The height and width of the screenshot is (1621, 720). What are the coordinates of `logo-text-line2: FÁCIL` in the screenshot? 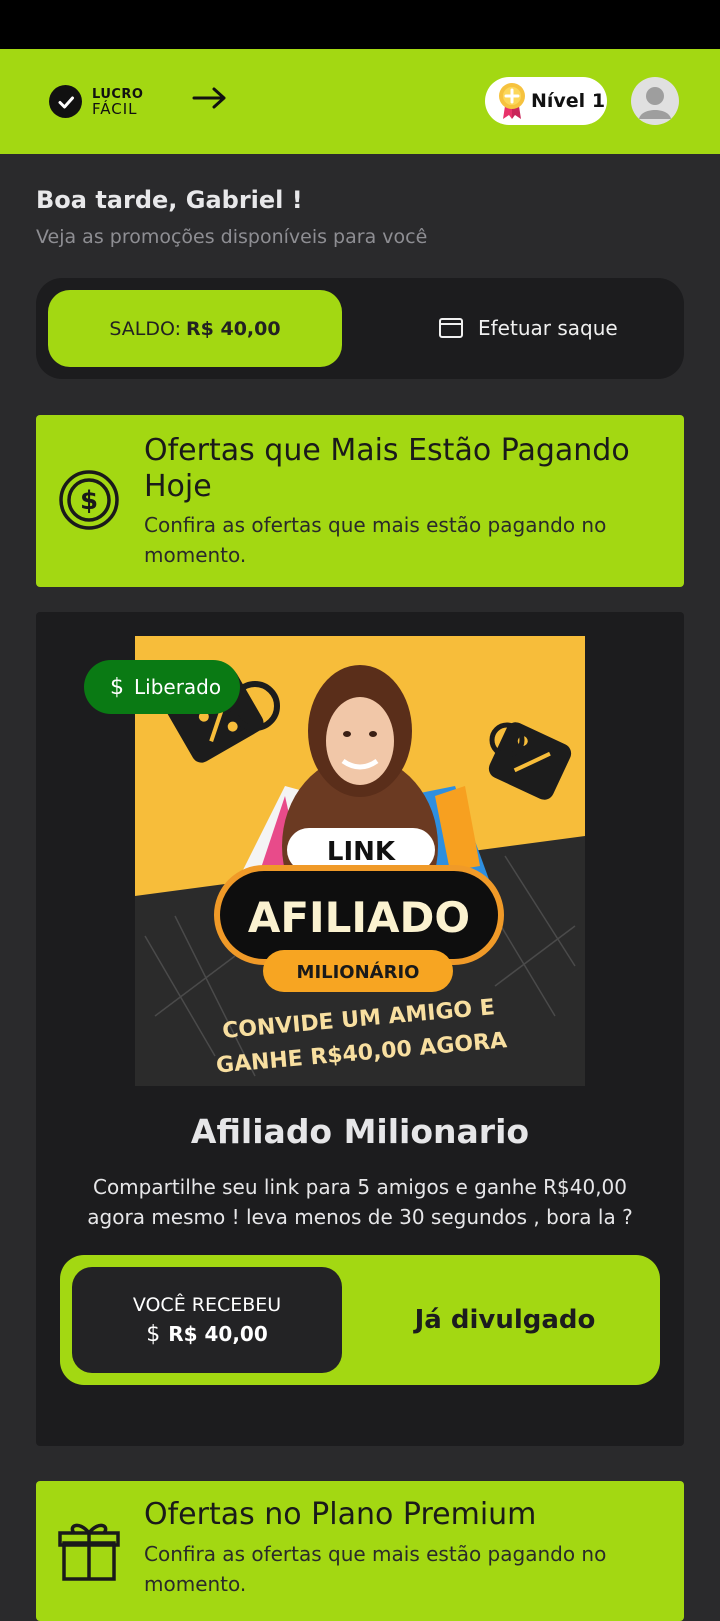 It's located at (115, 108).